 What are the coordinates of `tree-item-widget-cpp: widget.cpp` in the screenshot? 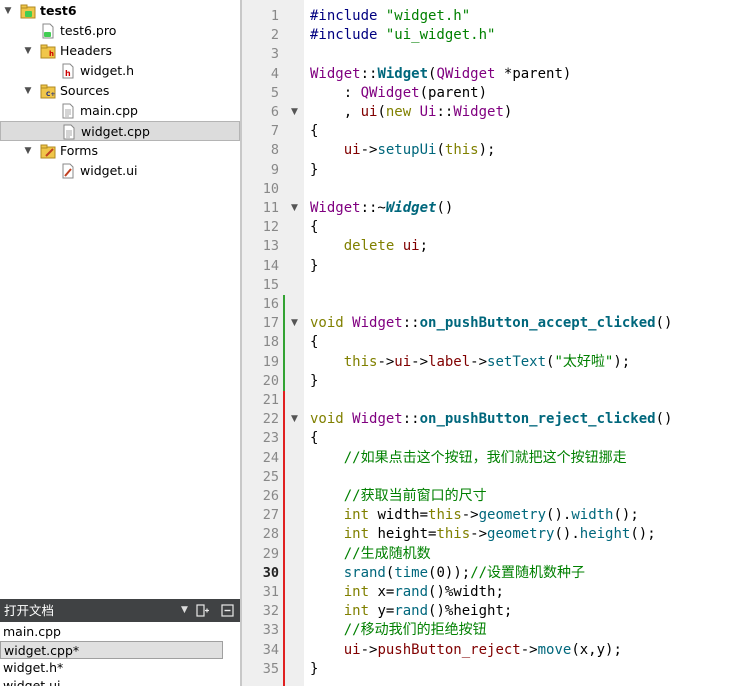 It's located at (120, 131).